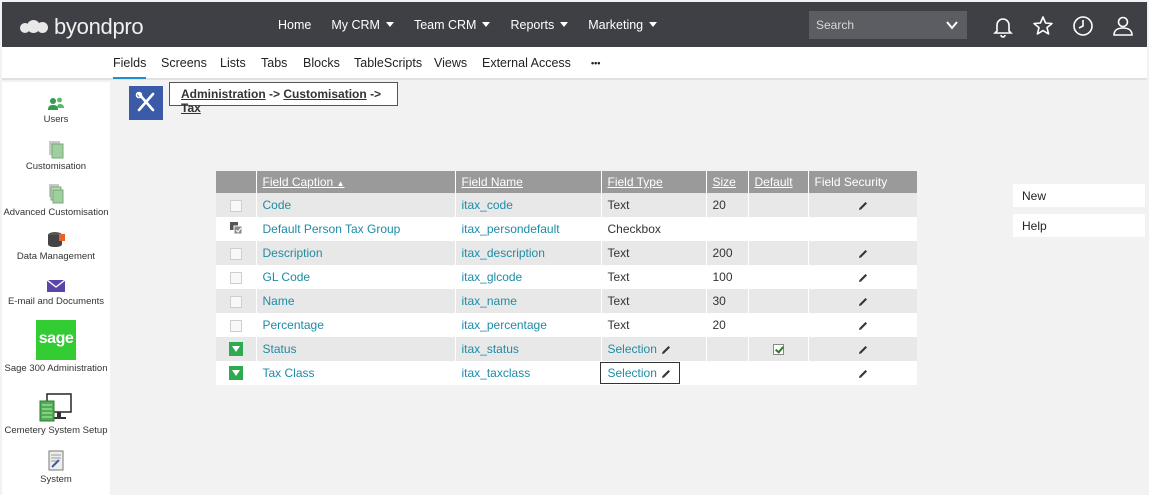 The image size is (1149, 495). I want to click on tab-tablescripts: TableScripts, so click(388, 63).